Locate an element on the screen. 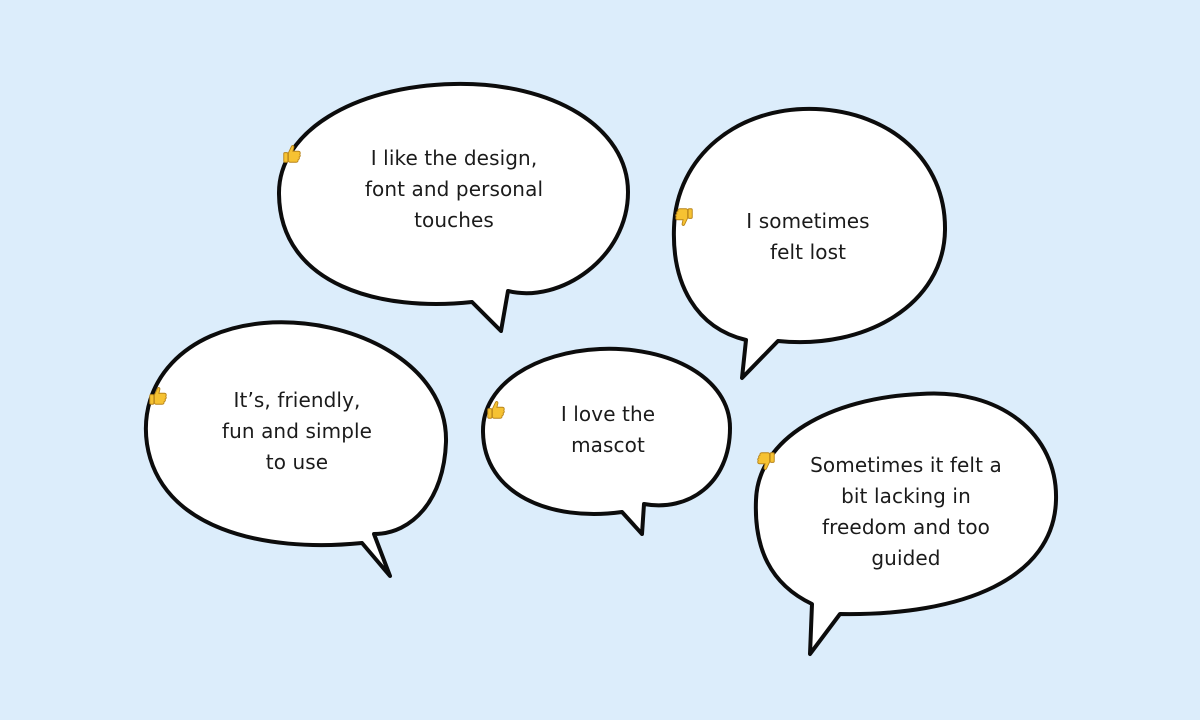 Image resolution: width=1200 pixels, height=720 pixels. bubble-text: It’s, friendly, fun and simple to use is located at coordinates (297, 431).